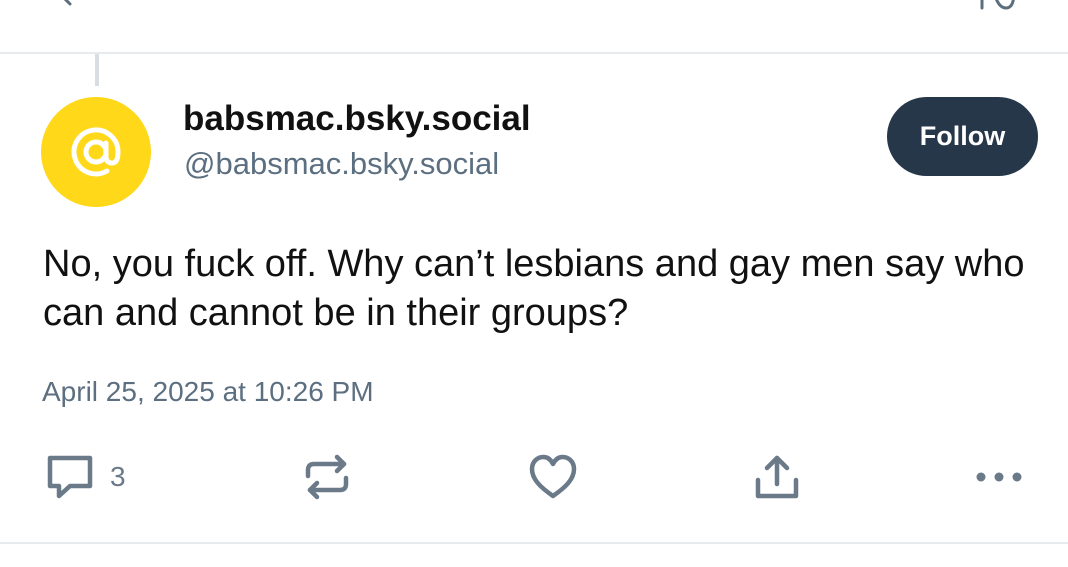  I want to click on at-sign-icon, so click(96, 152).